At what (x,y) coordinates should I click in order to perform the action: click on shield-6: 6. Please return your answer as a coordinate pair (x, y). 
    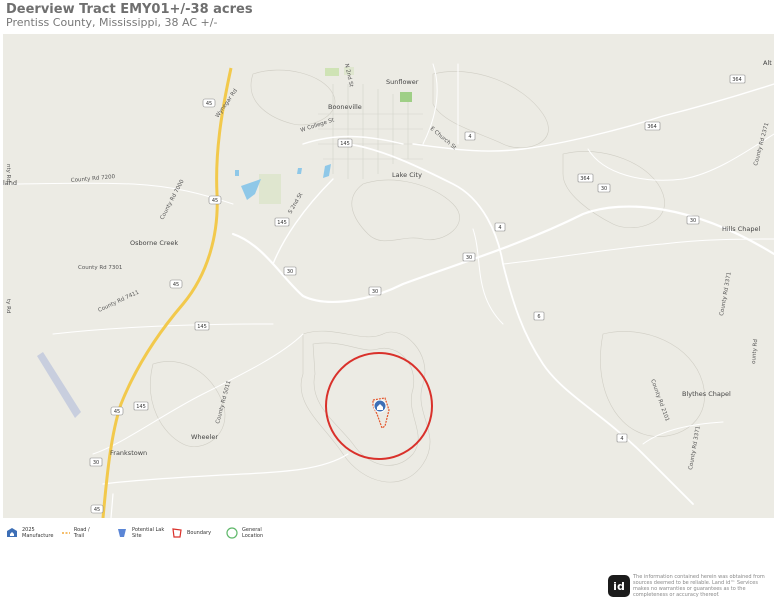
    Looking at the image, I should click on (539, 316).